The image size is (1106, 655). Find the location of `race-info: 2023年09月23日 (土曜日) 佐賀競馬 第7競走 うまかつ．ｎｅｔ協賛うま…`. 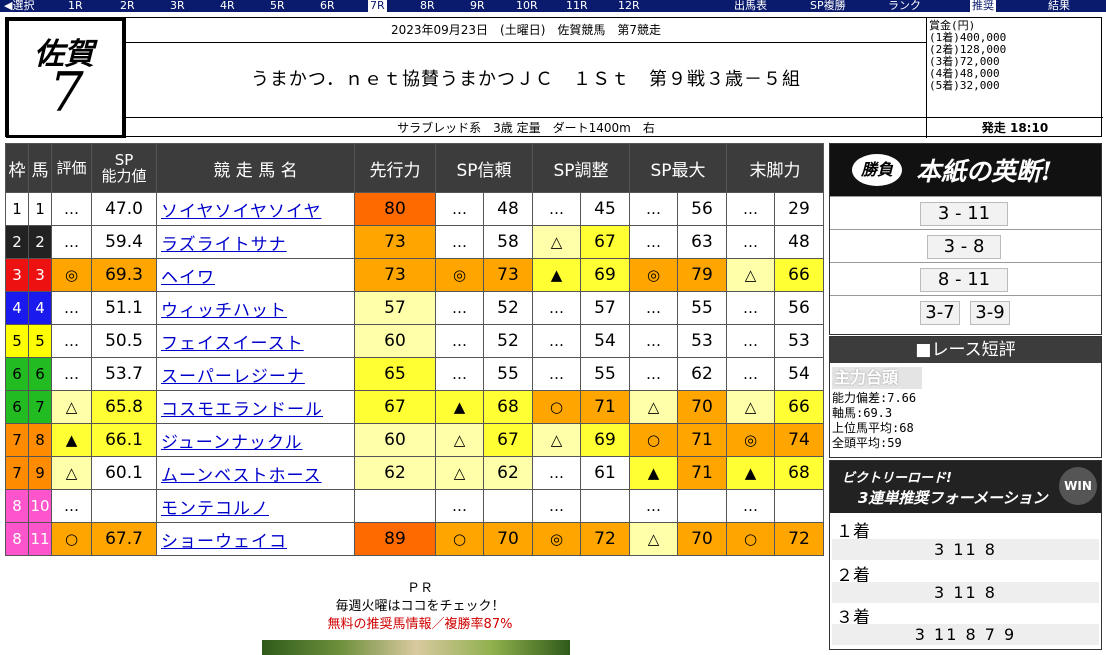

race-info: 2023年09月23日 (土曜日) 佐賀競馬 第7競走 うまかつ．ｎｅｔ協賛うま… is located at coordinates (526, 78).